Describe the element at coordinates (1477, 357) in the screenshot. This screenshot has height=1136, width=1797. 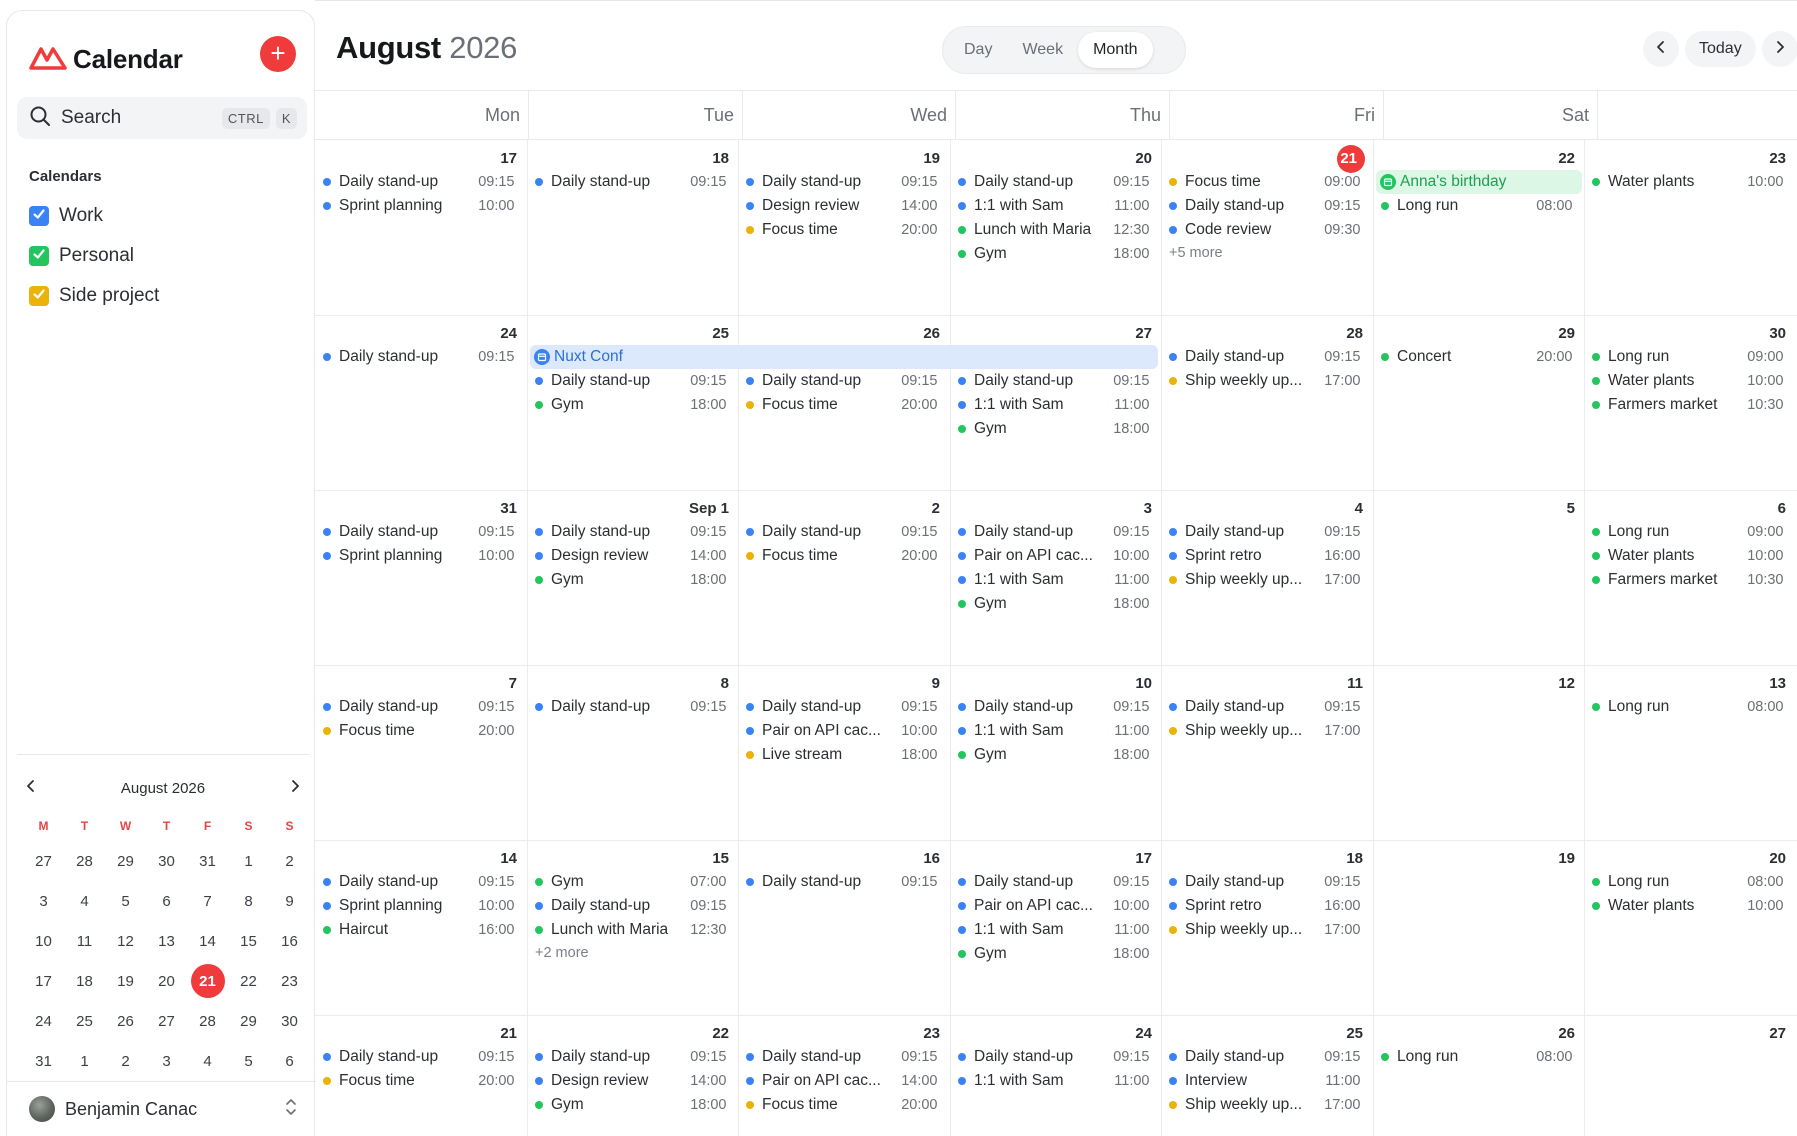
I see `calendar-event: Concert 20:00` at that location.